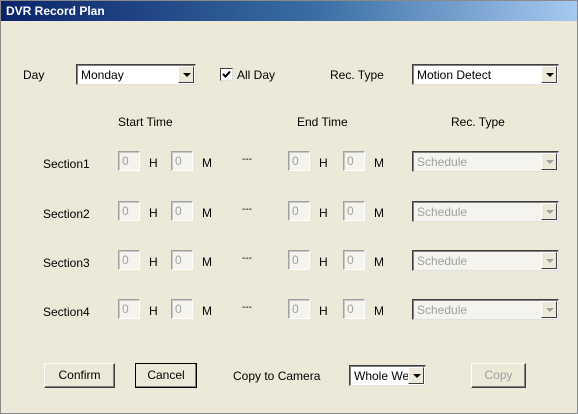 The image size is (578, 414). Describe the element at coordinates (166, 375) in the screenshot. I see `cancel-button: Cancel` at that location.